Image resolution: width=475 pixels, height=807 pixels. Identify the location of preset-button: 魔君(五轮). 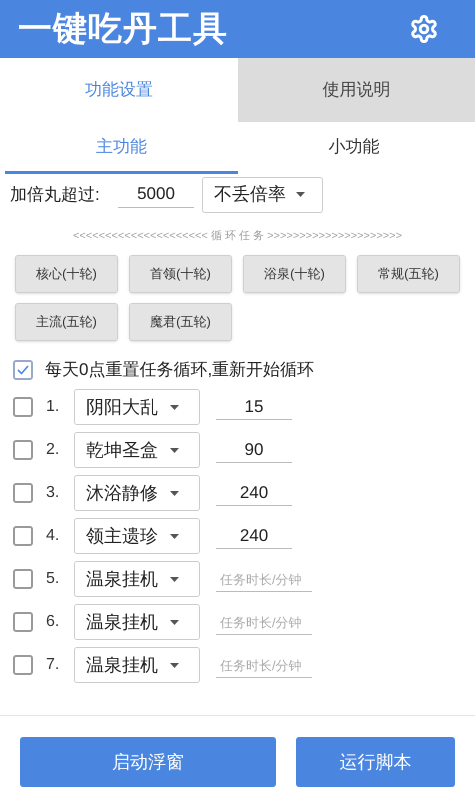
(180, 322).